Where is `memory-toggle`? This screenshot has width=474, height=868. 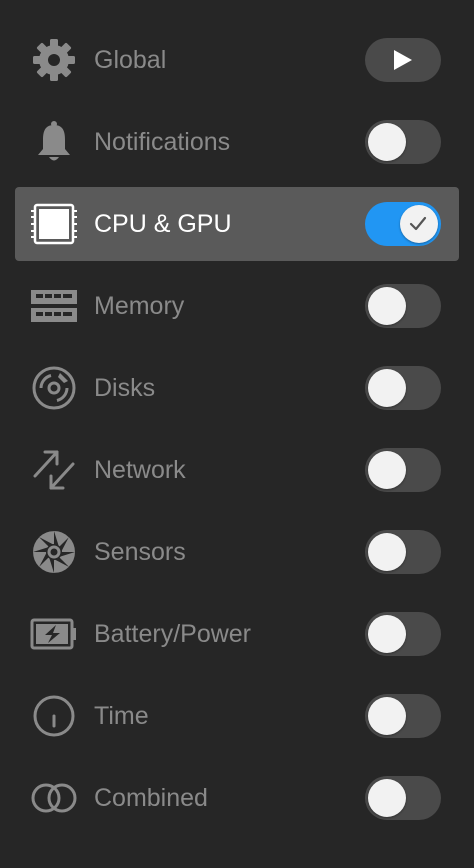
memory-toggle is located at coordinates (403, 306).